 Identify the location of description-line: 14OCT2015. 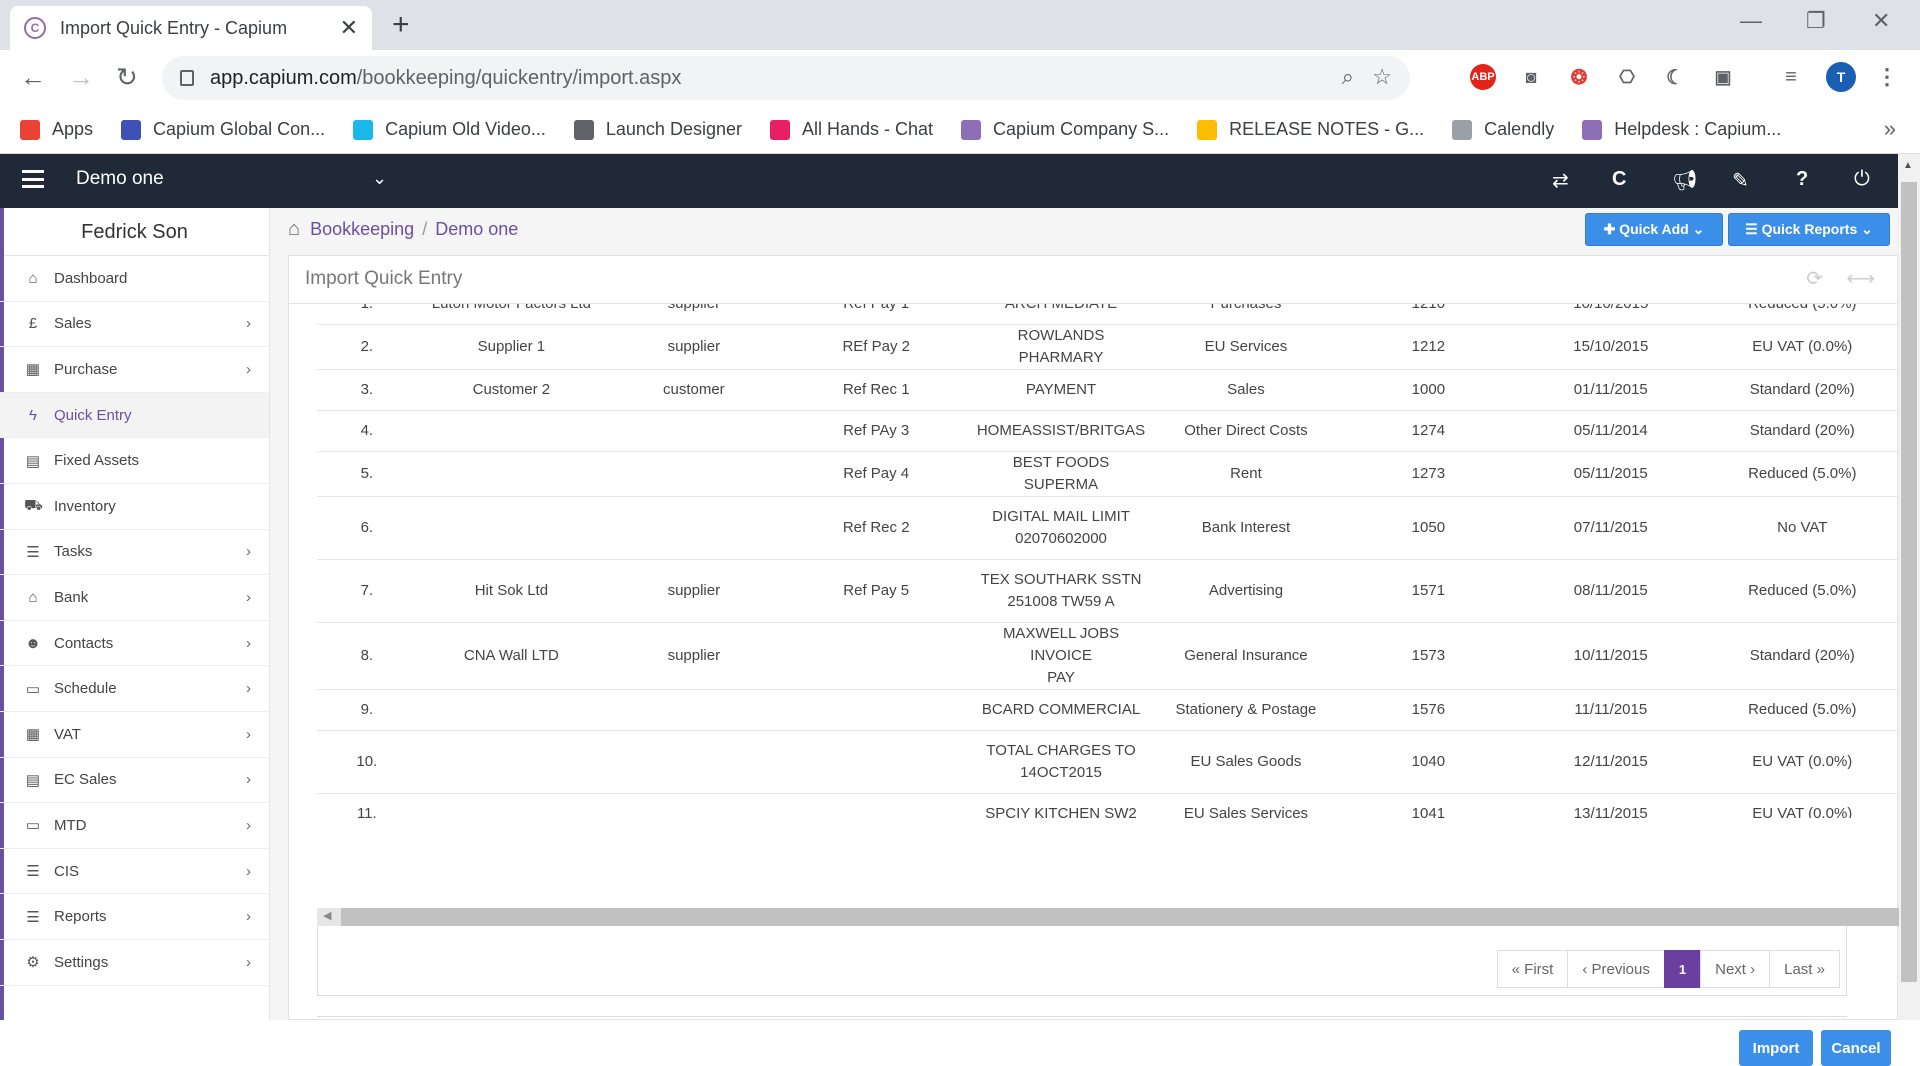
(1061, 772).